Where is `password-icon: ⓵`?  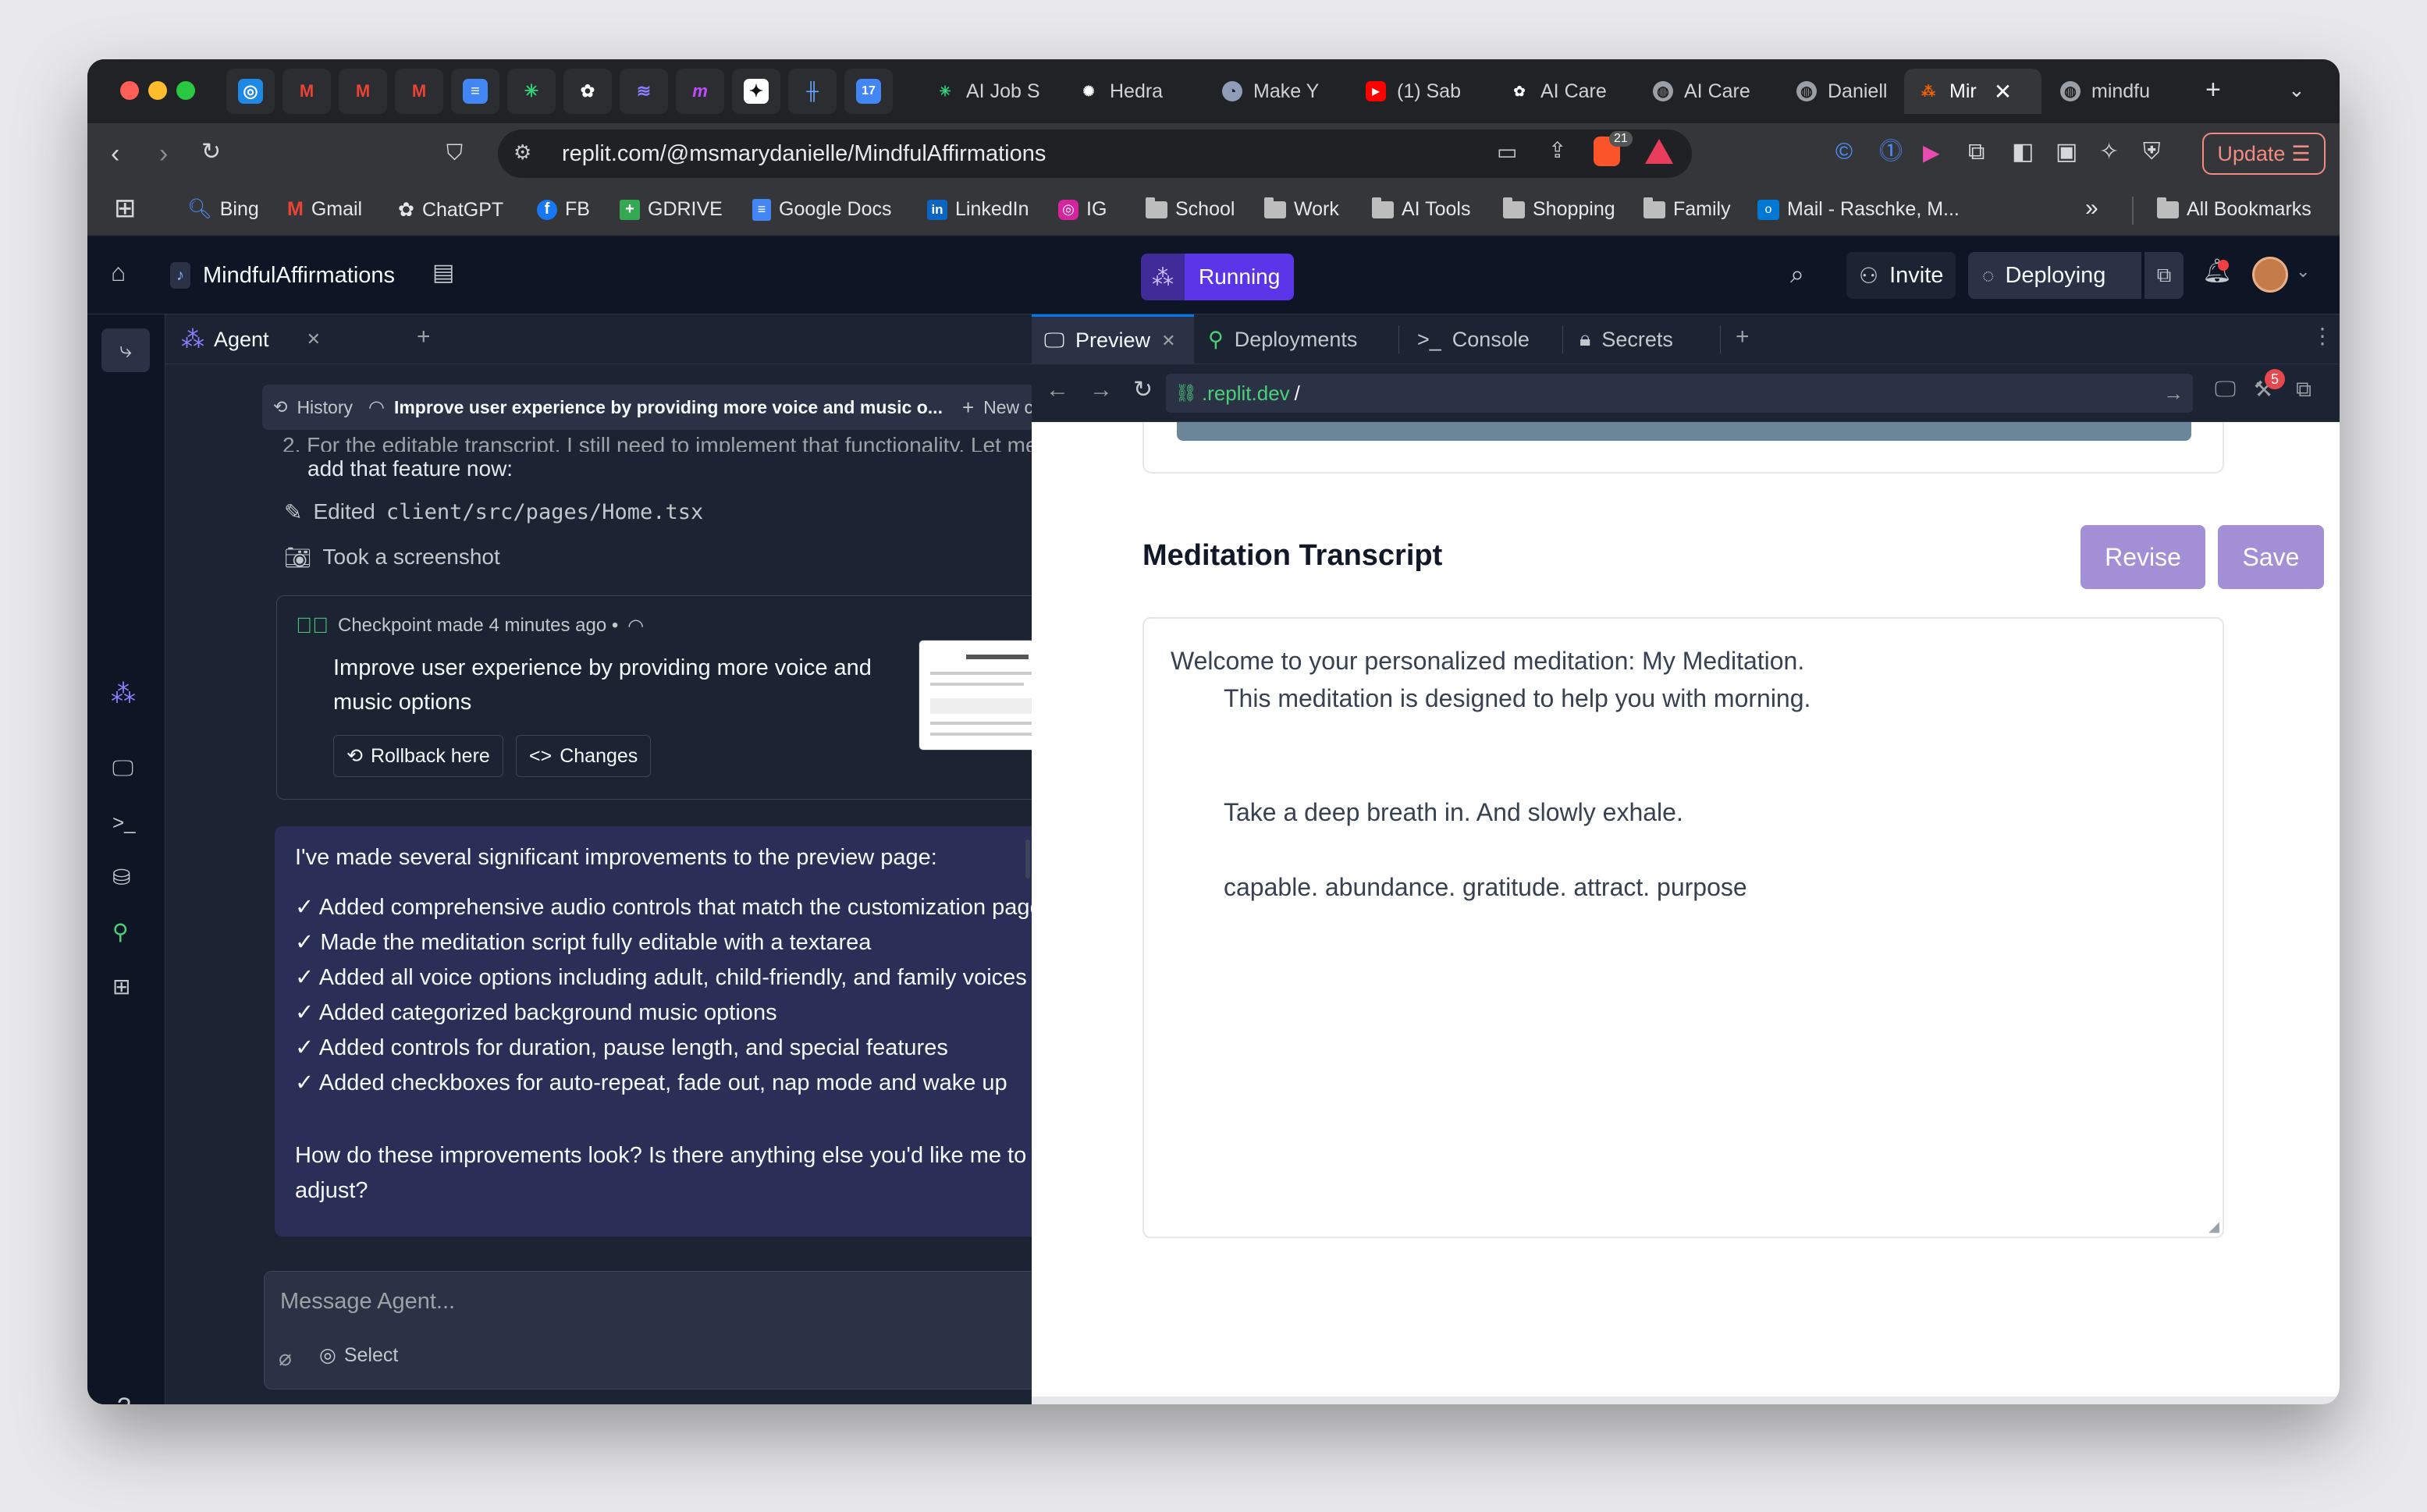
password-icon: ⓵ is located at coordinates (1891, 152).